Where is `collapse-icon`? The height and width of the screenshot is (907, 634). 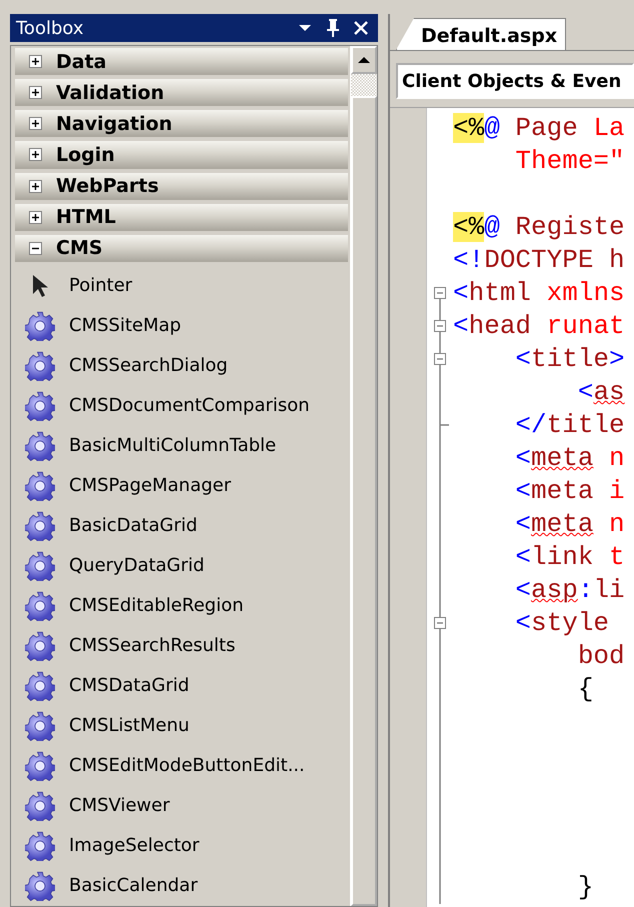
collapse-icon is located at coordinates (35, 248).